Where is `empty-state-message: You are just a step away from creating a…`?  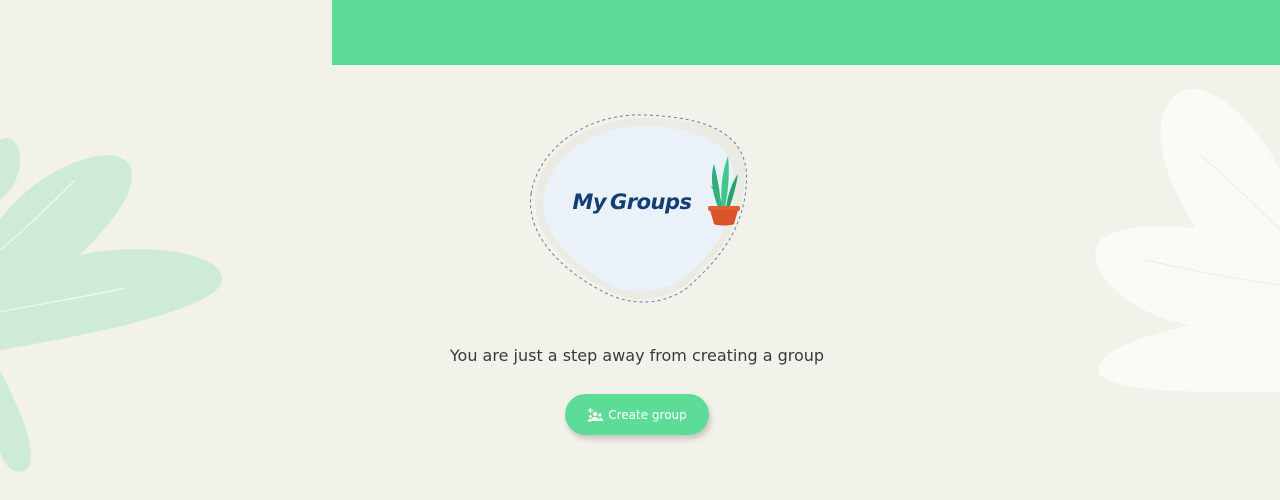 empty-state-message: You are just a step away from creating a… is located at coordinates (637, 355).